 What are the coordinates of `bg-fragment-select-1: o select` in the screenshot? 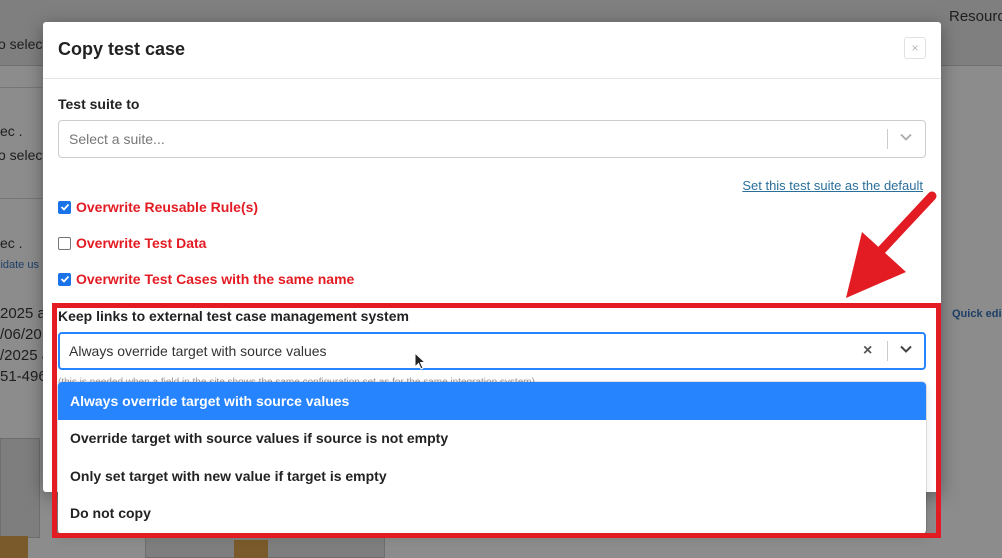 It's located at (23, 44).